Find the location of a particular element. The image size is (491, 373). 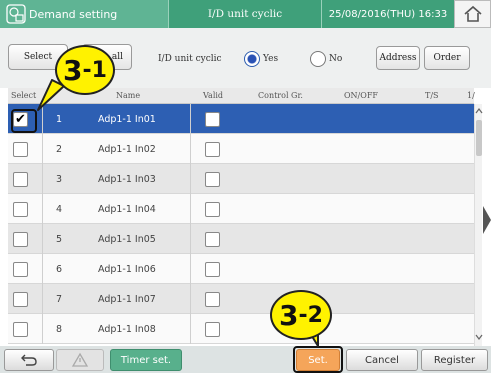

warning-icon is located at coordinates (80, 359).